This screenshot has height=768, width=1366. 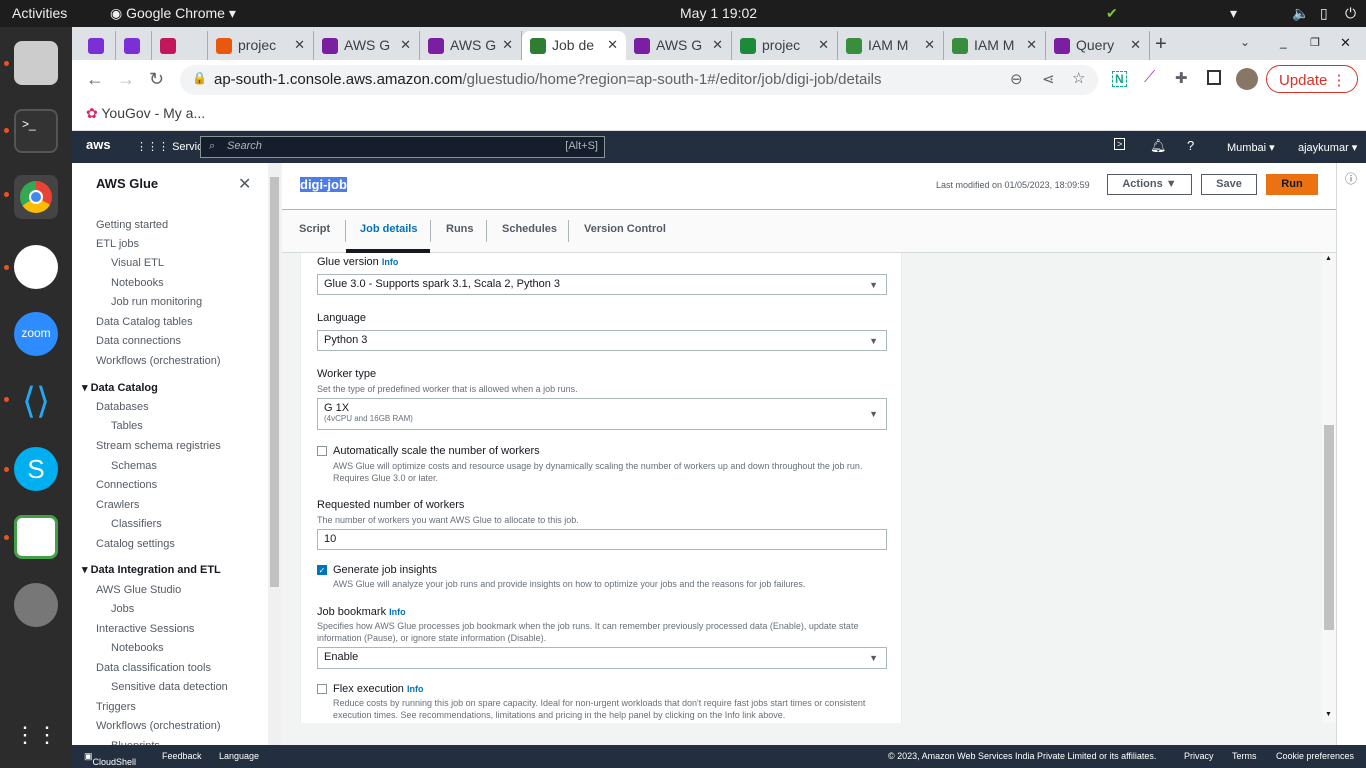 I want to click on sidebar-item: Triggers, so click(x=116, y=707).